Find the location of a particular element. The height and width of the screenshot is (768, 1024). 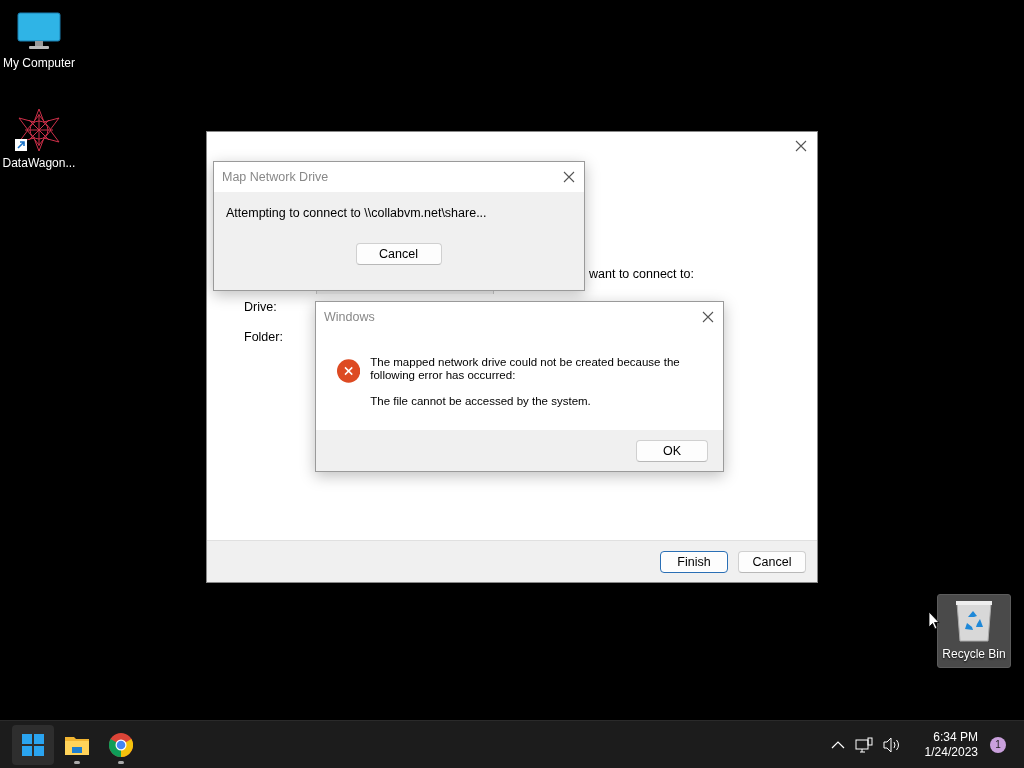

instruction-text: want to connect to: is located at coordinates (641, 274).